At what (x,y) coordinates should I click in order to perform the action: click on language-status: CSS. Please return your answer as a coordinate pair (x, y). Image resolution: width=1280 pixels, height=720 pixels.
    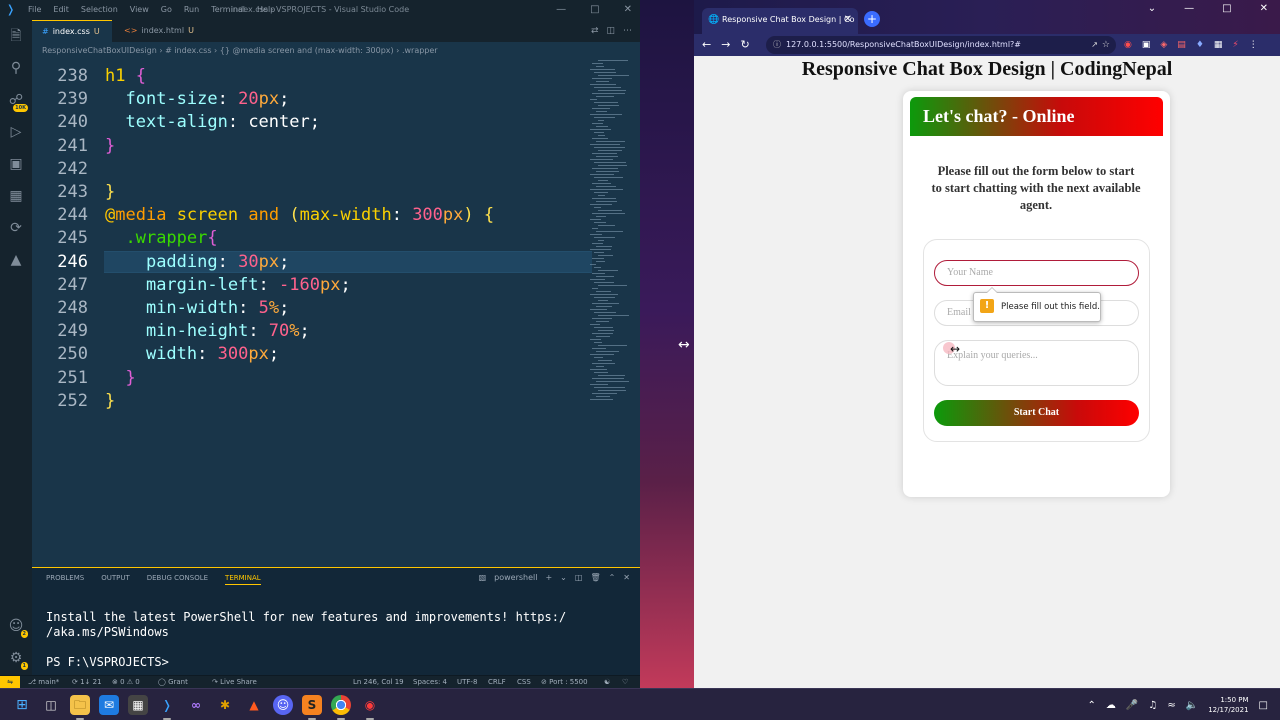
    Looking at the image, I should click on (524, 682).